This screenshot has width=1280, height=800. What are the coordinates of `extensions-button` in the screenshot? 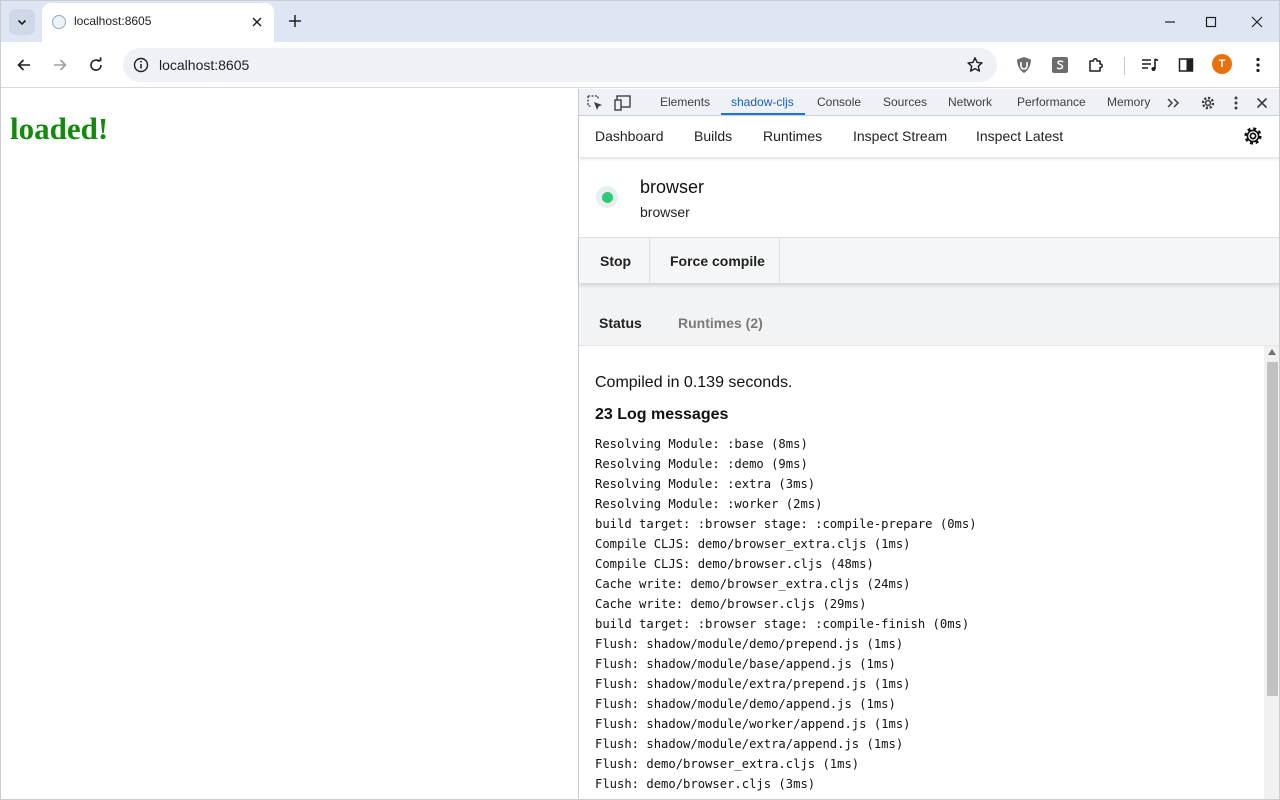 It's located at (1096, 65).